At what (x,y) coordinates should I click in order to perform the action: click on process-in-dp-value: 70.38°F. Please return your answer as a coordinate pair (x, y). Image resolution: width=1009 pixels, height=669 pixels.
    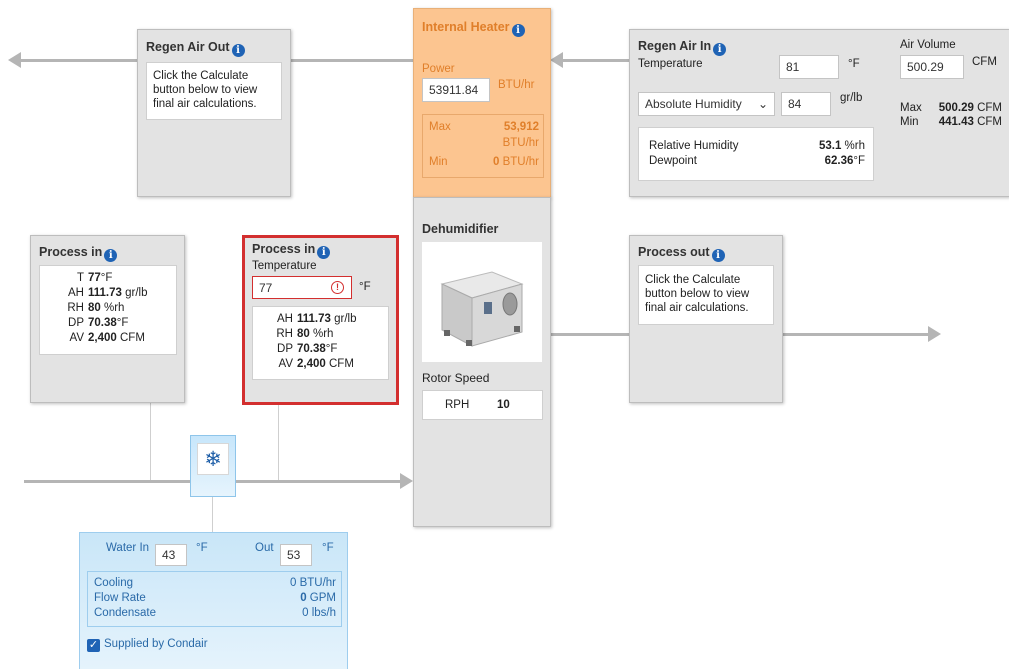
    Looking at the image, I should click on (108, 323).